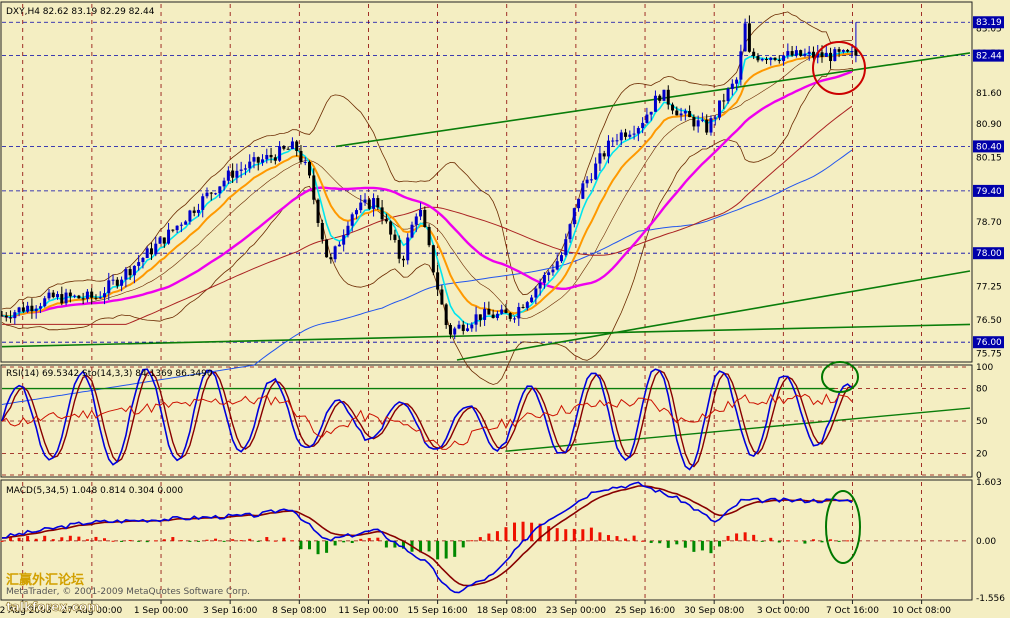 This screenshot has width=1010, height=618. I want to click on time-tick-label: 18 Sep 08:00, so click(507, 611).